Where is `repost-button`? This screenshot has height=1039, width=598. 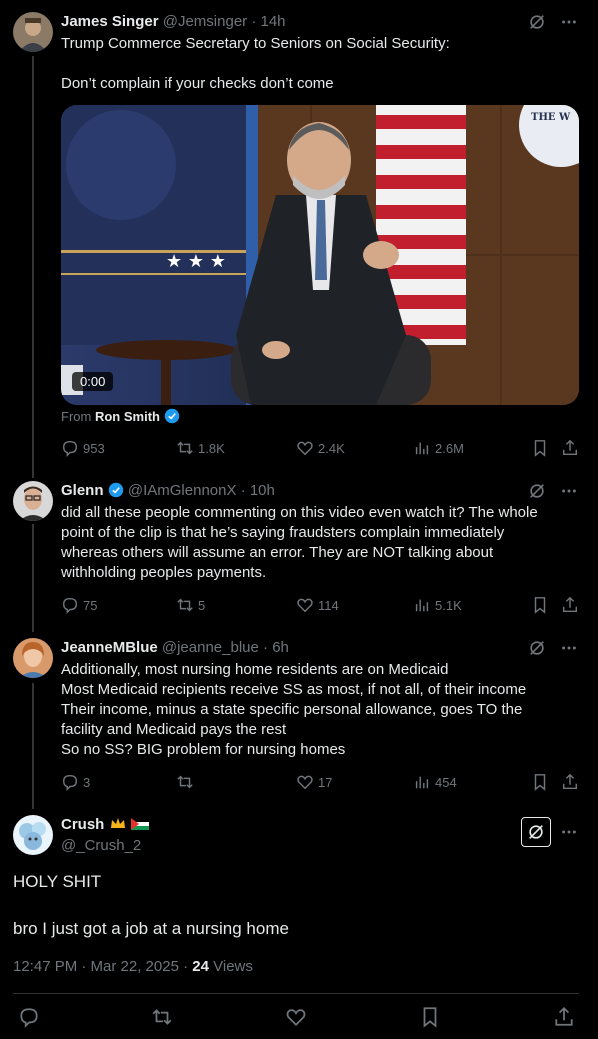 repost-button is located at coordinates (187, 782).